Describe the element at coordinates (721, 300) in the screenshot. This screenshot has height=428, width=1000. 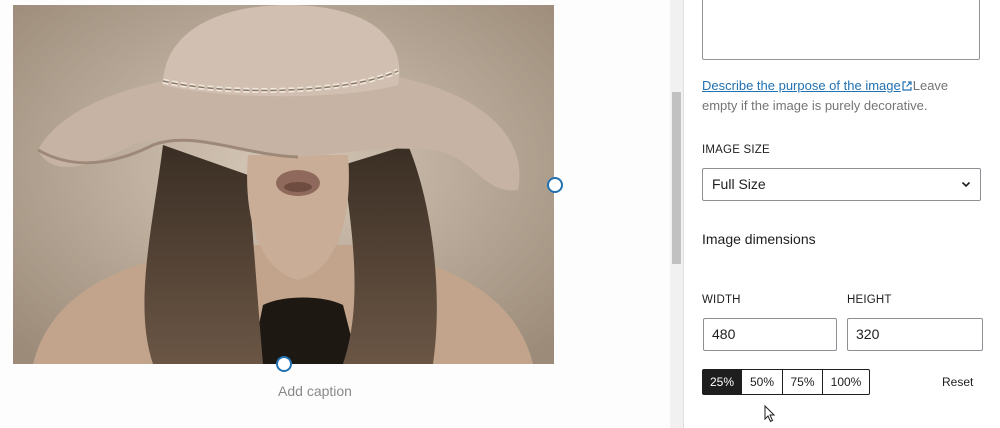
I see `width-label: WIDTH` at that location.